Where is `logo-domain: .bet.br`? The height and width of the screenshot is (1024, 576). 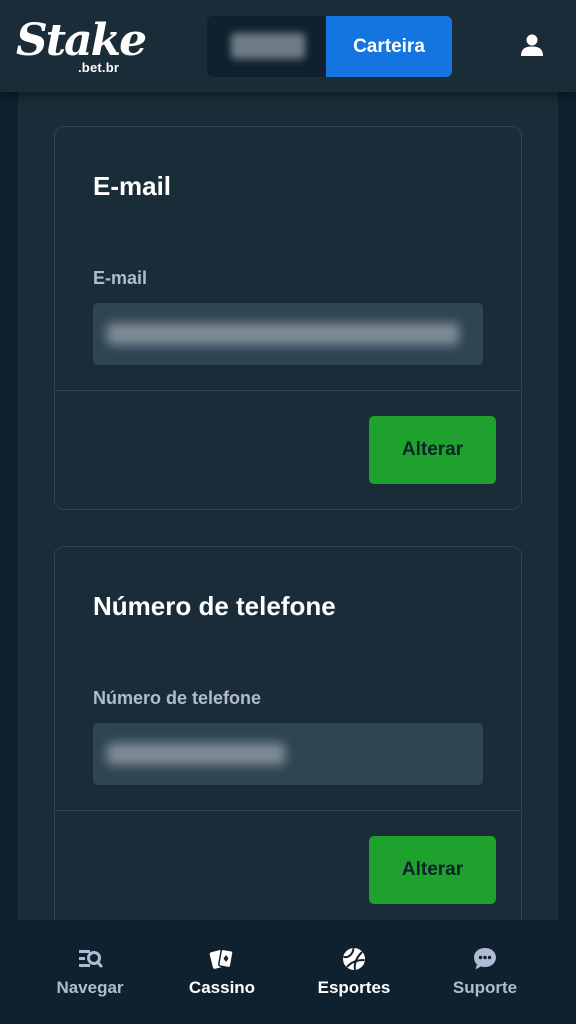
logo-domain: .bet.br is located at coordinates (99, 67).